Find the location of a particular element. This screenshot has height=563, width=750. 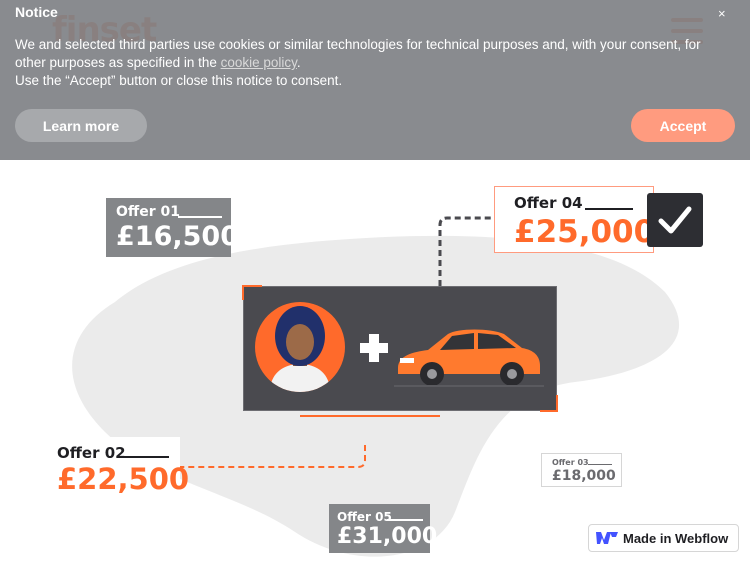

offer-card-05: Offer 05 £31,000 is located at coordinates (383, 528).